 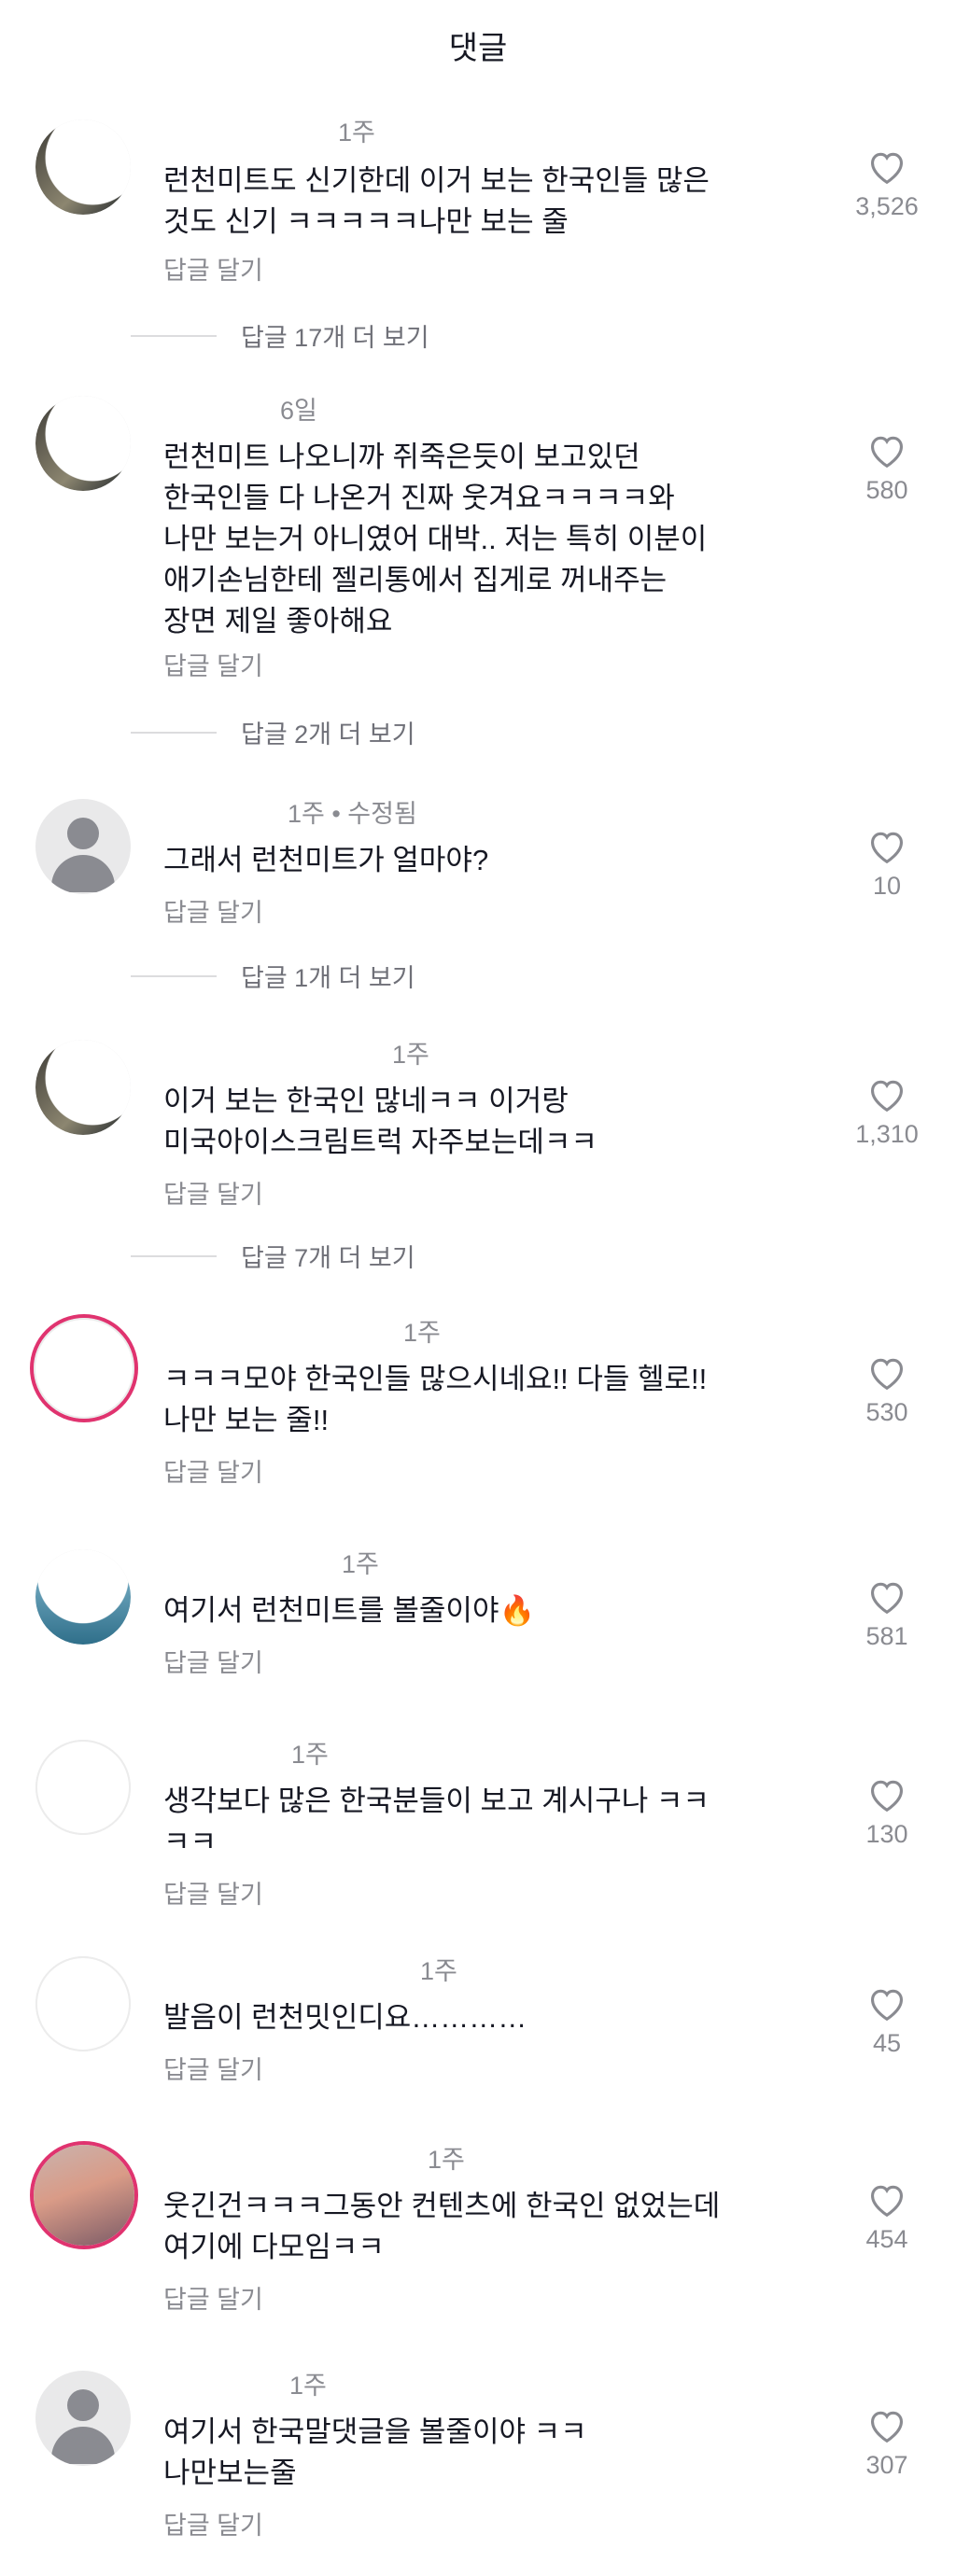 What do you see at coordinates (375, 2452) in the screenshot?
I see `comment-text: 여기서 한국말댓글을 볼줄이야 ㅋㅋ 나만보는줄` at bounding box center [375, 2452].